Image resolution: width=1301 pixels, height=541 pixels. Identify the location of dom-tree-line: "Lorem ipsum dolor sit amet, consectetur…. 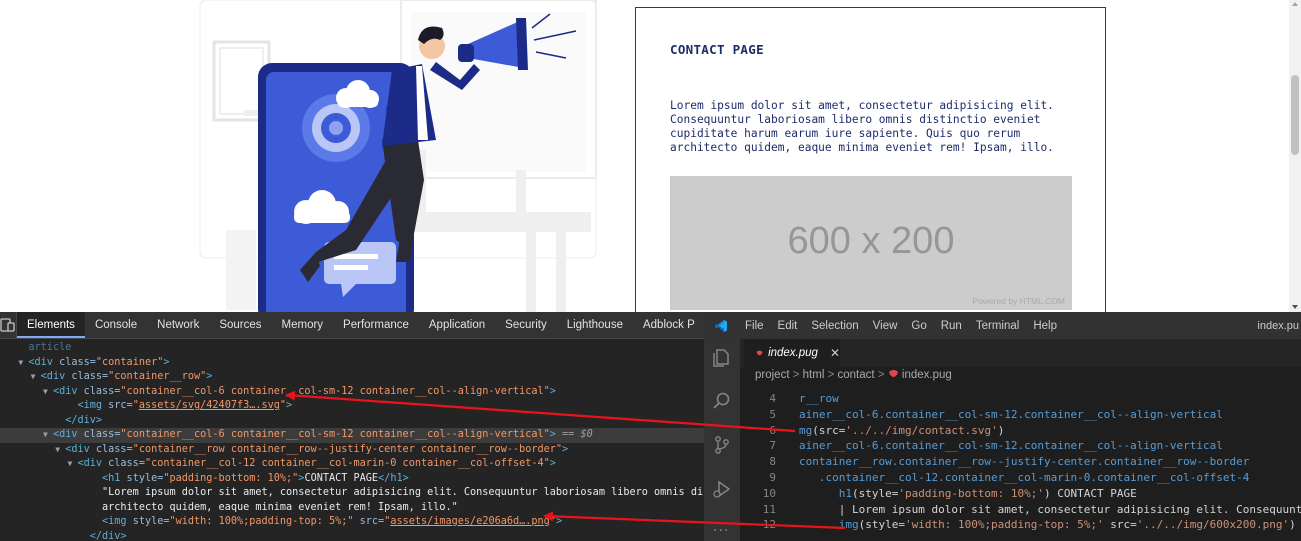
(352, 493).